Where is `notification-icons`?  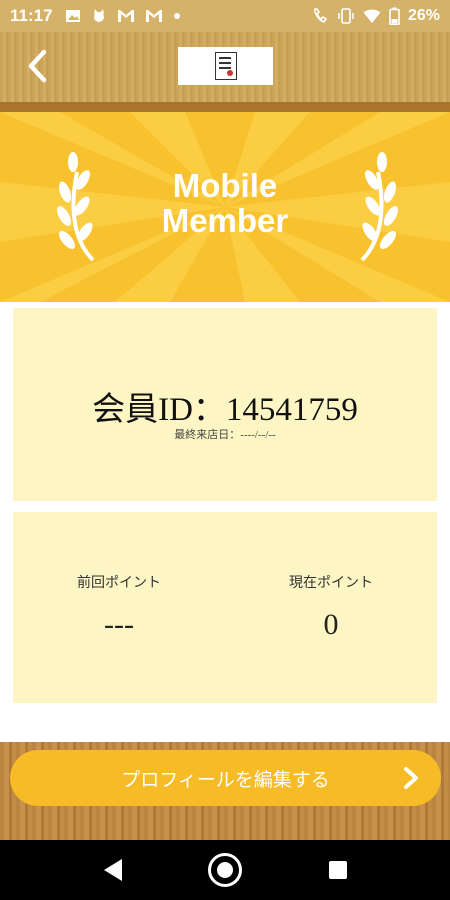 notification-icons is located at coordinates (123, 16).